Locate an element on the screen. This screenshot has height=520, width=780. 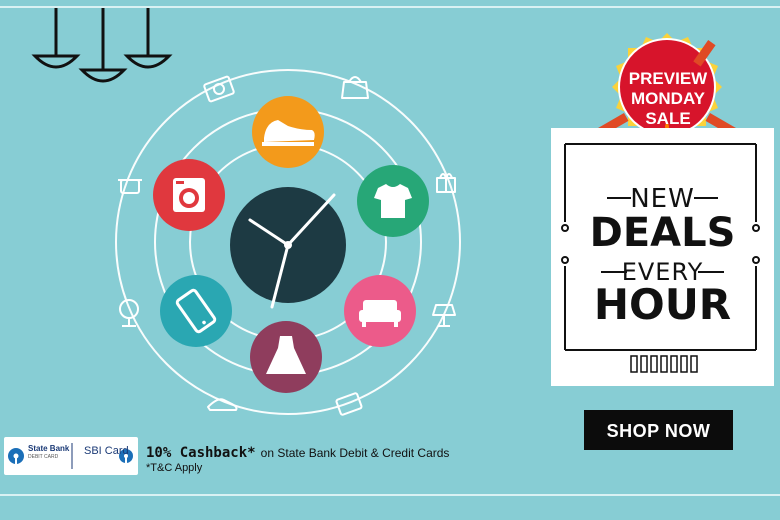
deals-hour: HOUR is located at coordinates (662, 304).